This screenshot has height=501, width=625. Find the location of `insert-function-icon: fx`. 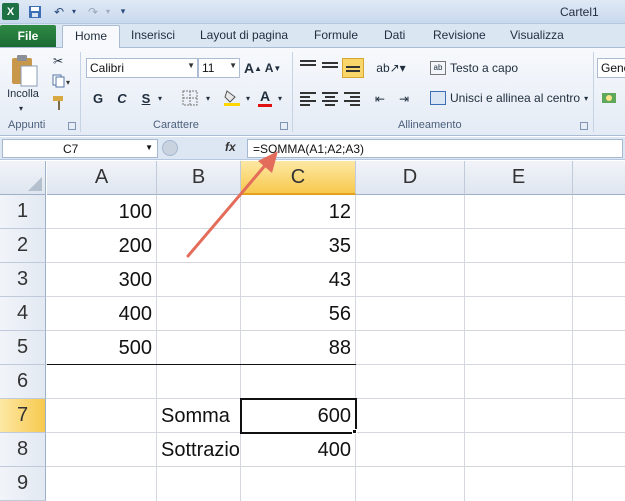

insert-function-icon: fx is located at coordinates (230, 147).